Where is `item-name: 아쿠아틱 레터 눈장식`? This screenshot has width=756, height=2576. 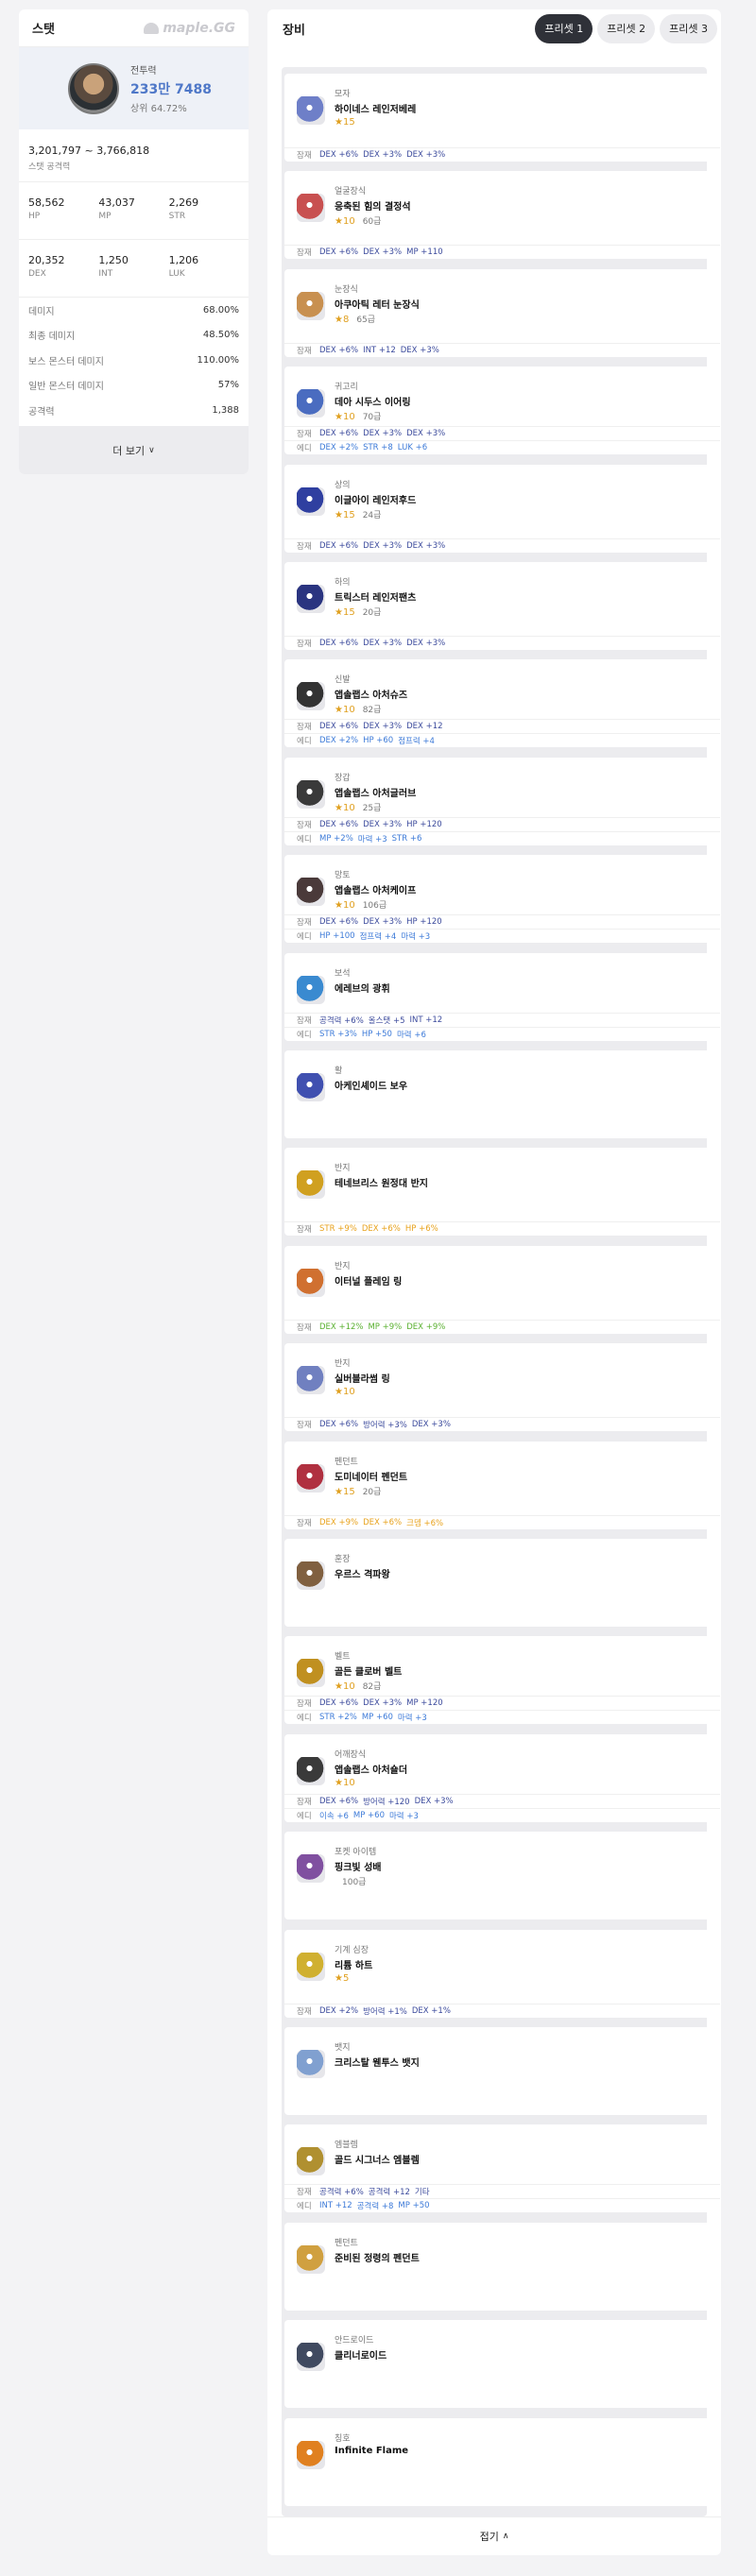 item-name: 아쿠아틱 레터 눈장식 is located at coordinates (377, 305).